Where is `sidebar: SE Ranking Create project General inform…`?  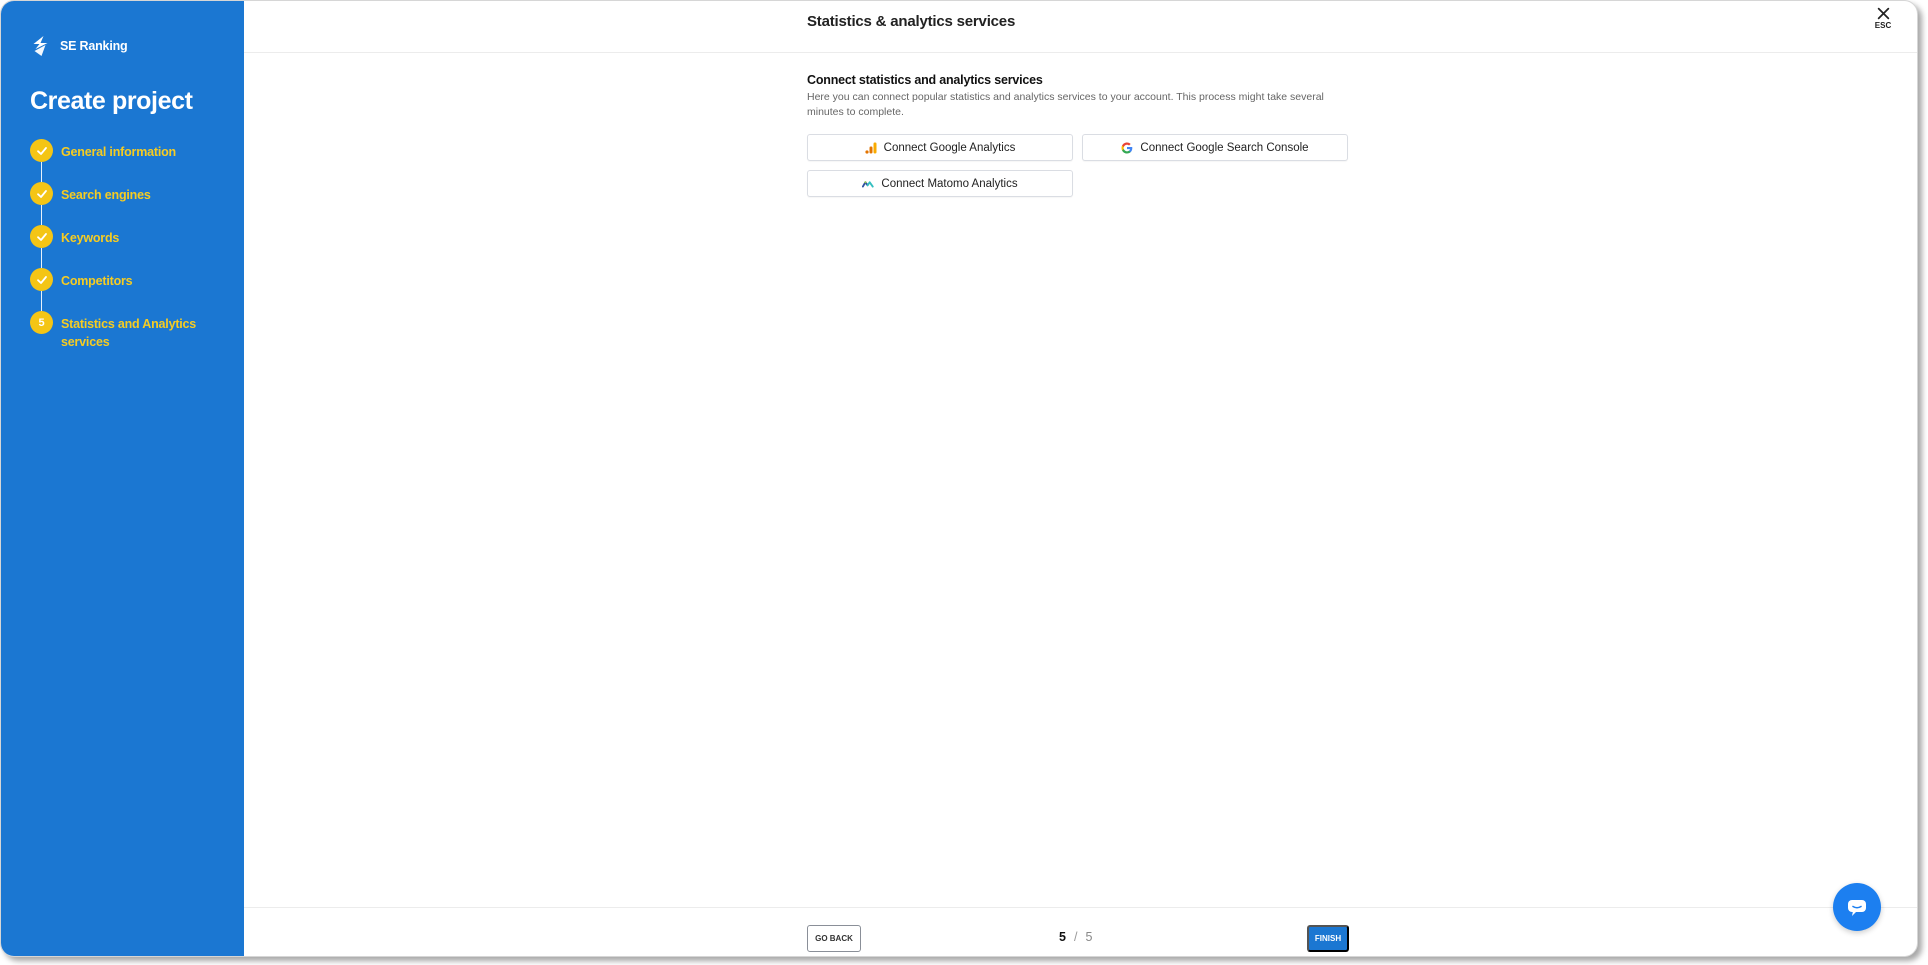
sidebar: SE Ranking Create project General inform… is located at coordinates (122, 478).